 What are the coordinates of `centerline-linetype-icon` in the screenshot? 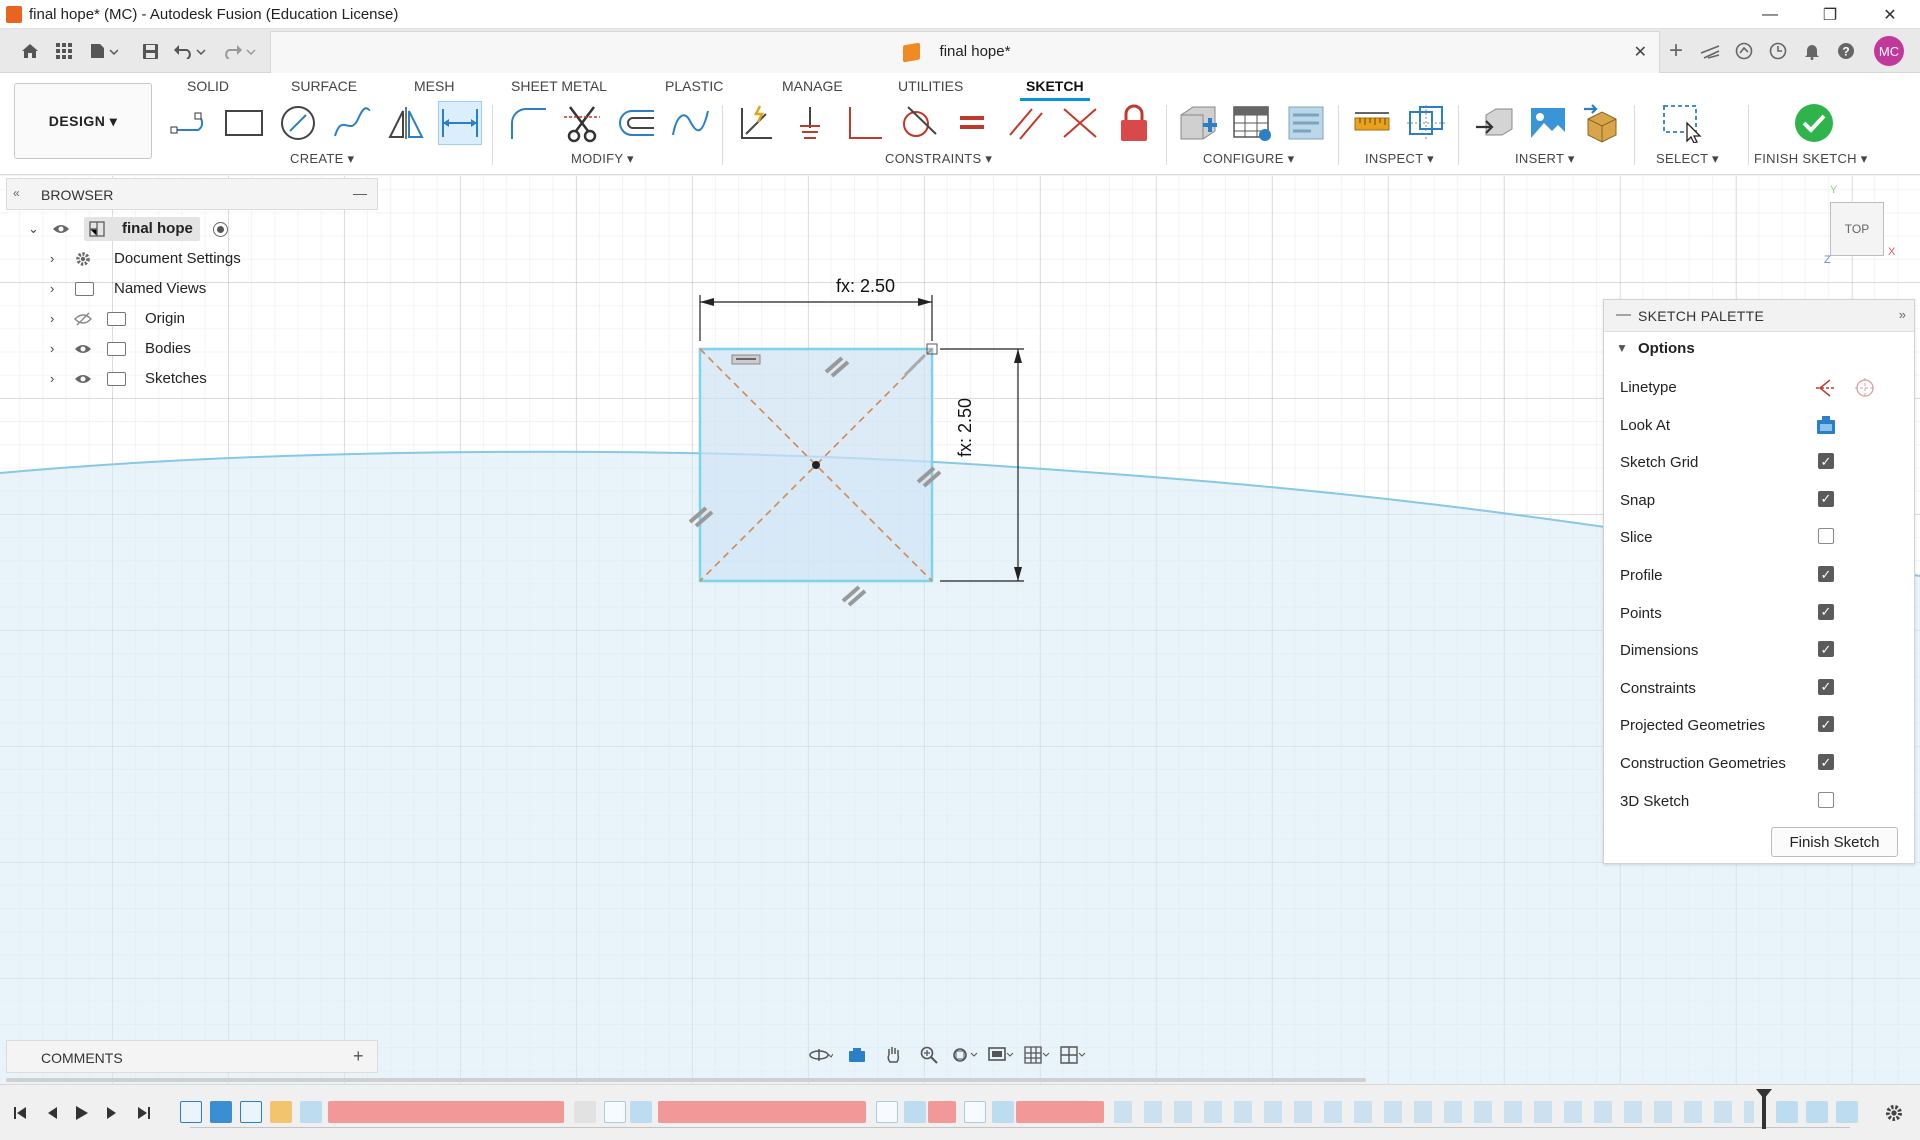 It's located at (1865, 390).